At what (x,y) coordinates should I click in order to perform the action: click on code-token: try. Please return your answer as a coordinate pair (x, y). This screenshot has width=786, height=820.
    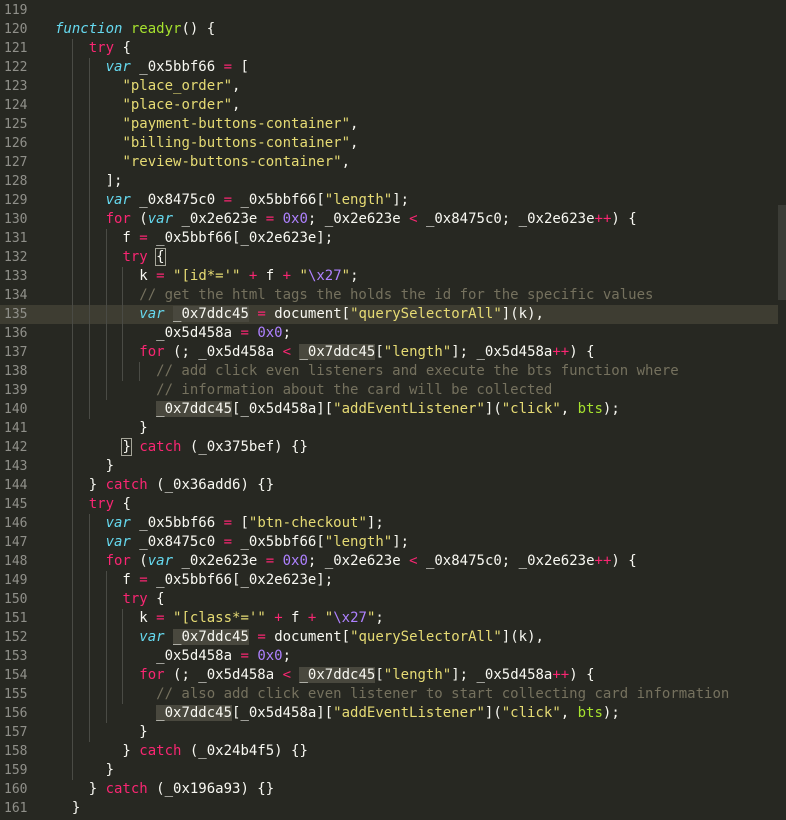
    Looking at the image, I should click on (135, 599).